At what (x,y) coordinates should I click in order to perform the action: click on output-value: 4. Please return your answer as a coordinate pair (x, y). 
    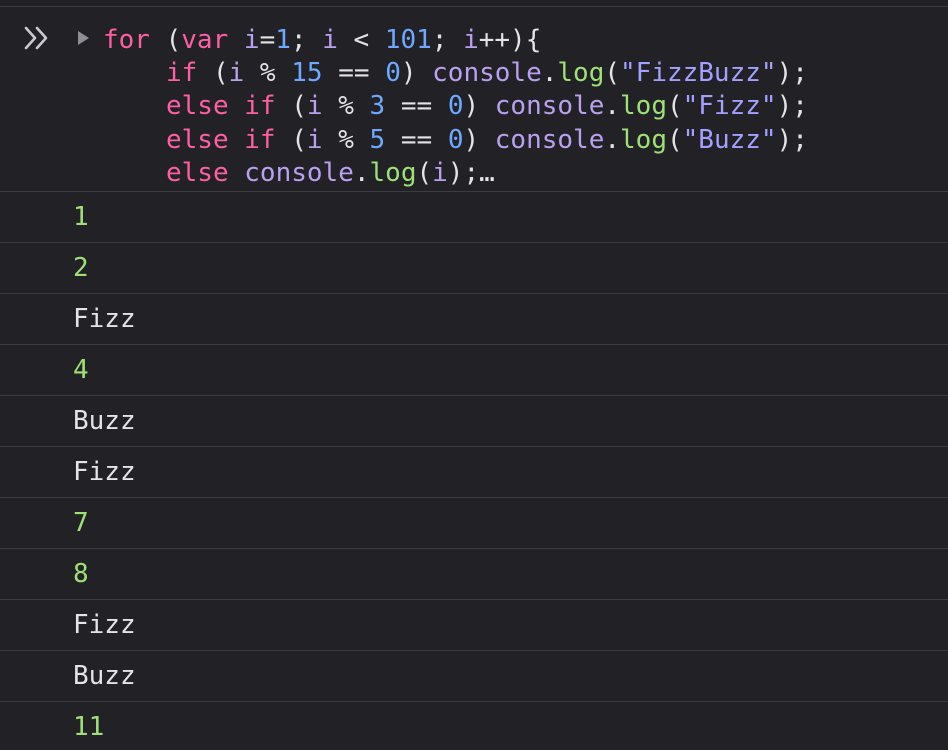
    Looking at the image, I should click on (81, 370).